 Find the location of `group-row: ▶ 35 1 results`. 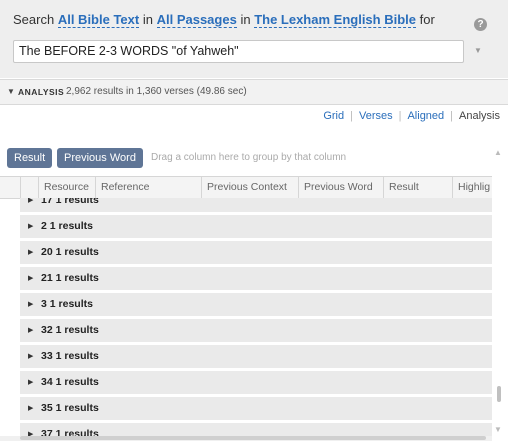

group-row: ▶ 35 1 results is located at coordinates (256, 408).